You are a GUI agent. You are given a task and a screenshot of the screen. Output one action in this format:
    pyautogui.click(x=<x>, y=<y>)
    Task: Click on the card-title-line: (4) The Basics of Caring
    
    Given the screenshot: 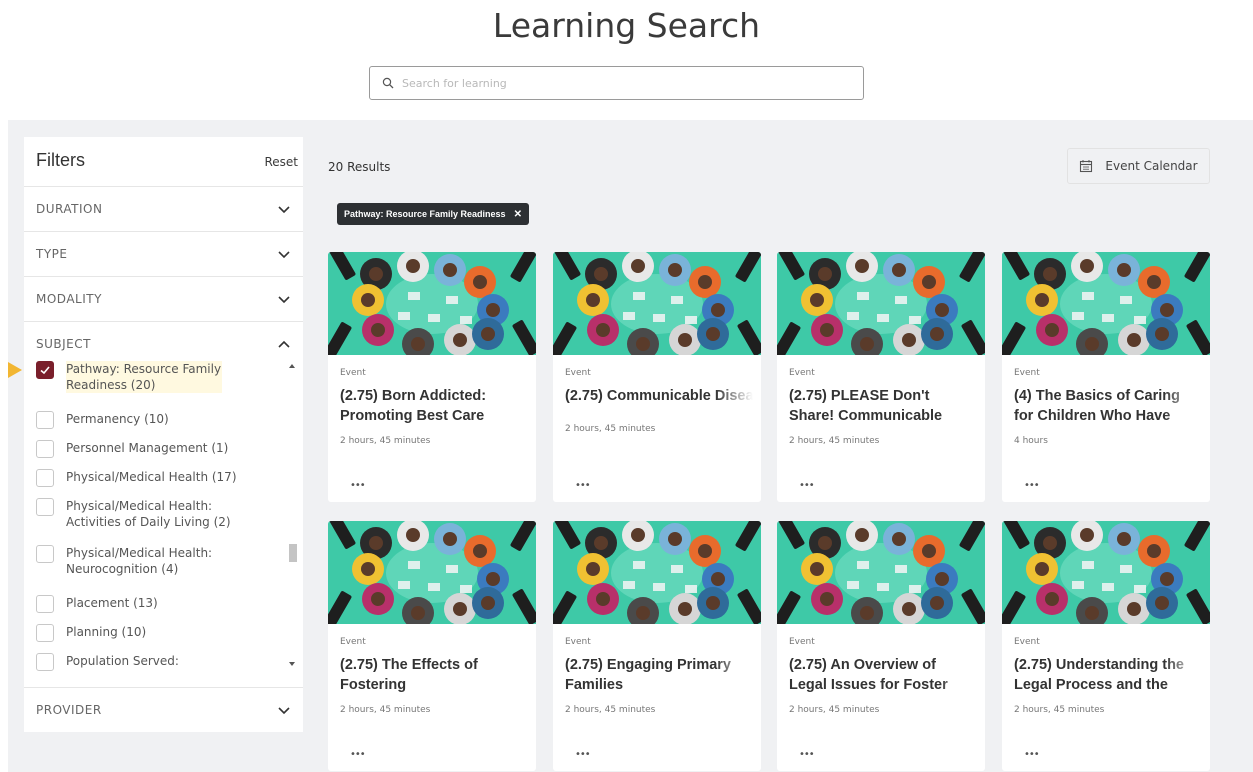 What is the action you would take?
    pyautogui.click(x=1097, y=396)
    